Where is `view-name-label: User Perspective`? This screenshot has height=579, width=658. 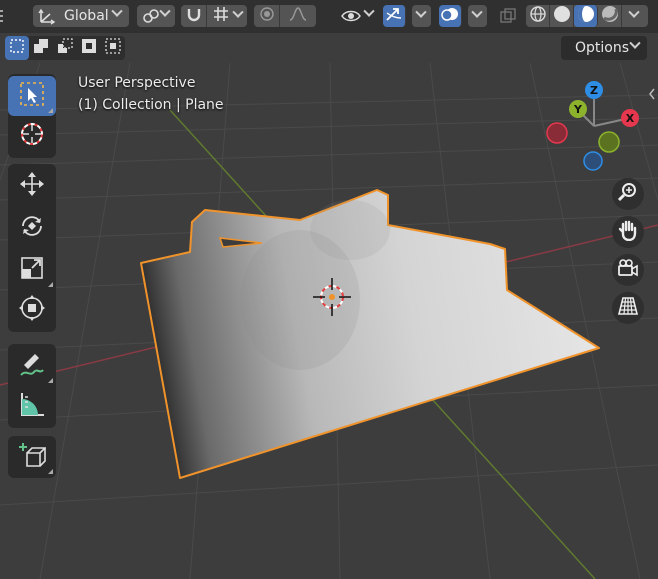 view-name-label: User Perspective is located at coordinates (137, 83).